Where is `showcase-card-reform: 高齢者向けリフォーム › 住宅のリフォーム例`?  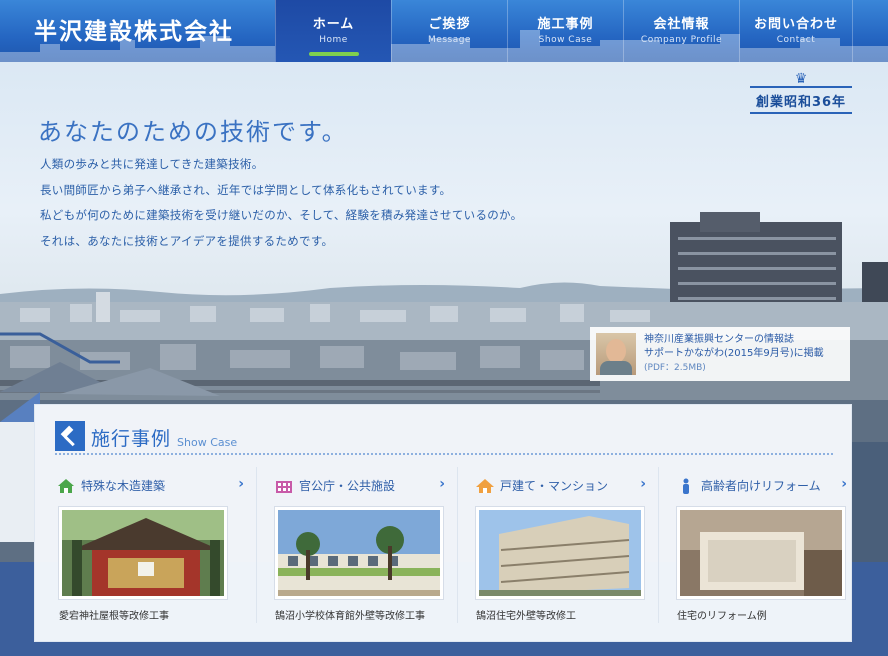 showcase-card-reform: 高齢者向けリフォーム › 住宅のリフォーム例 is located at coordinates (758, 545).